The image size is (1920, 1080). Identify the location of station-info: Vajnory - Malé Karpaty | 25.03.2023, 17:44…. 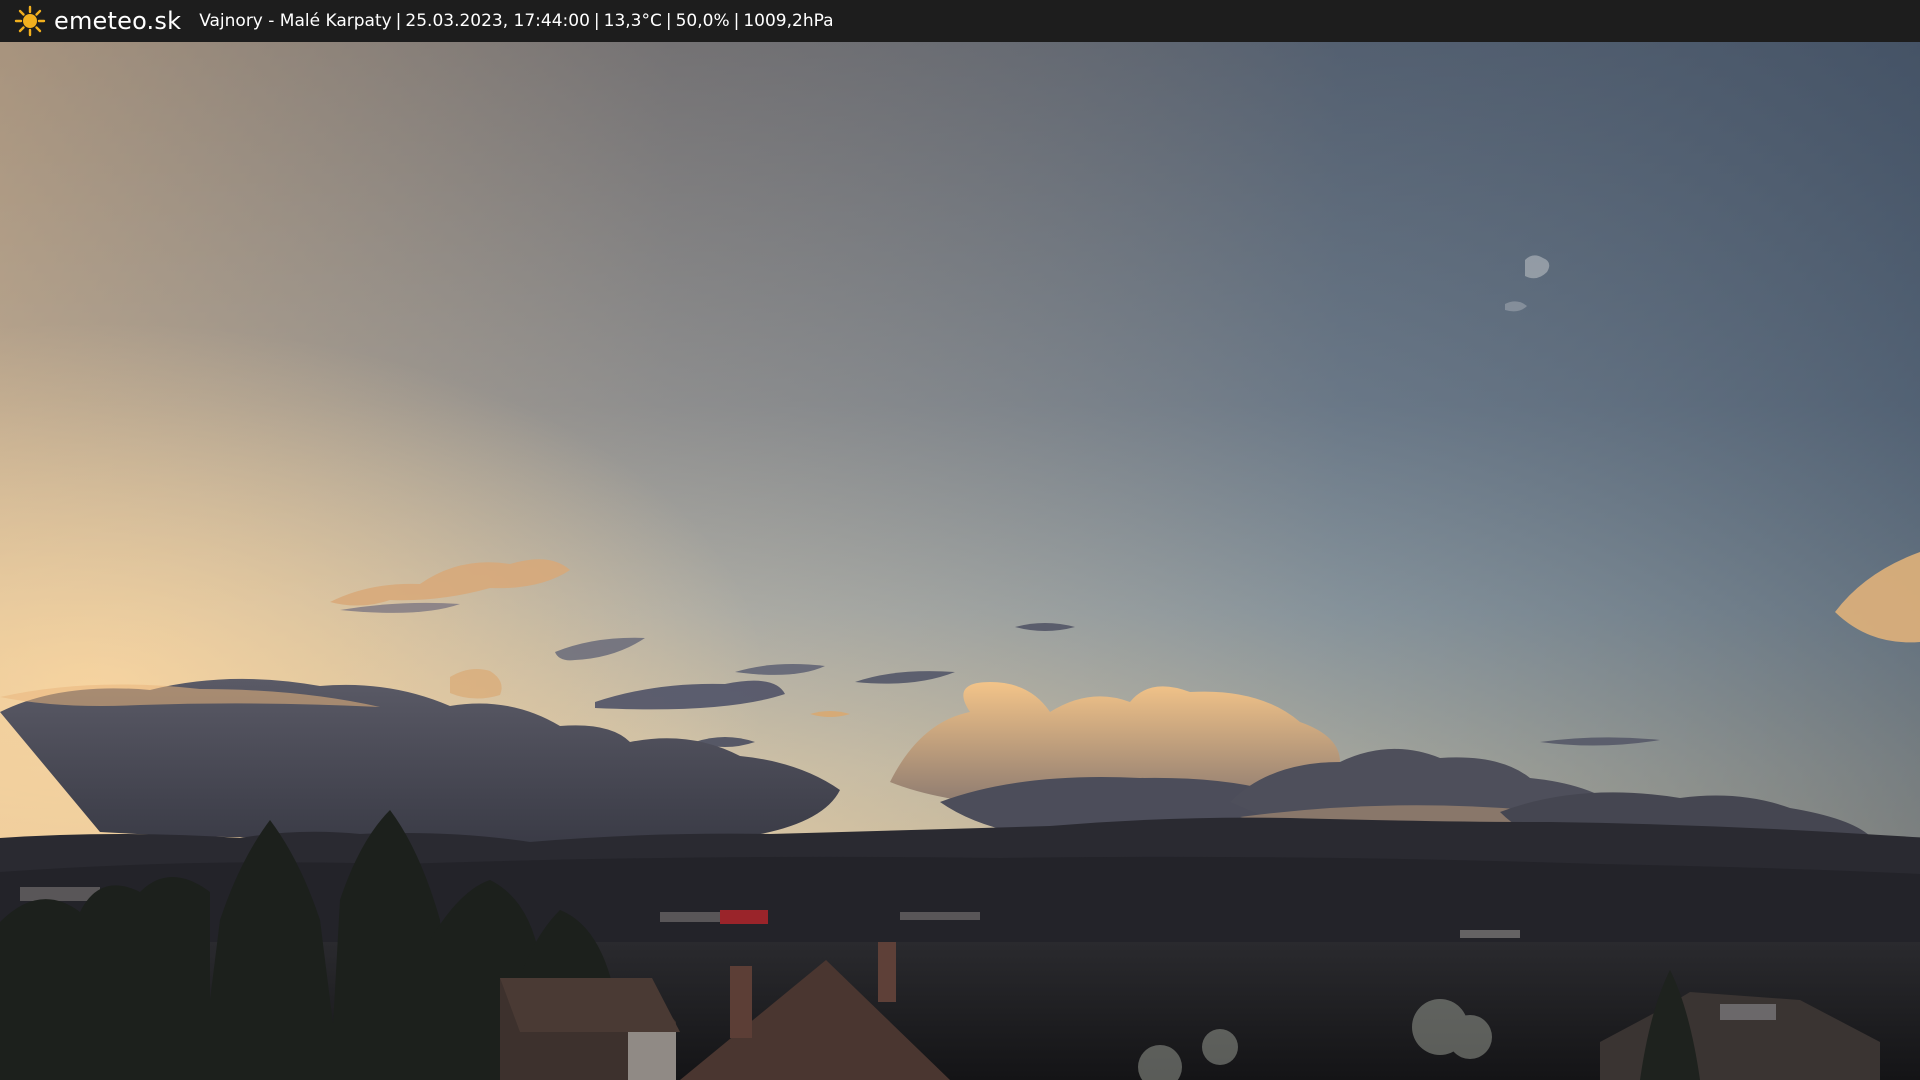
(516, 21).